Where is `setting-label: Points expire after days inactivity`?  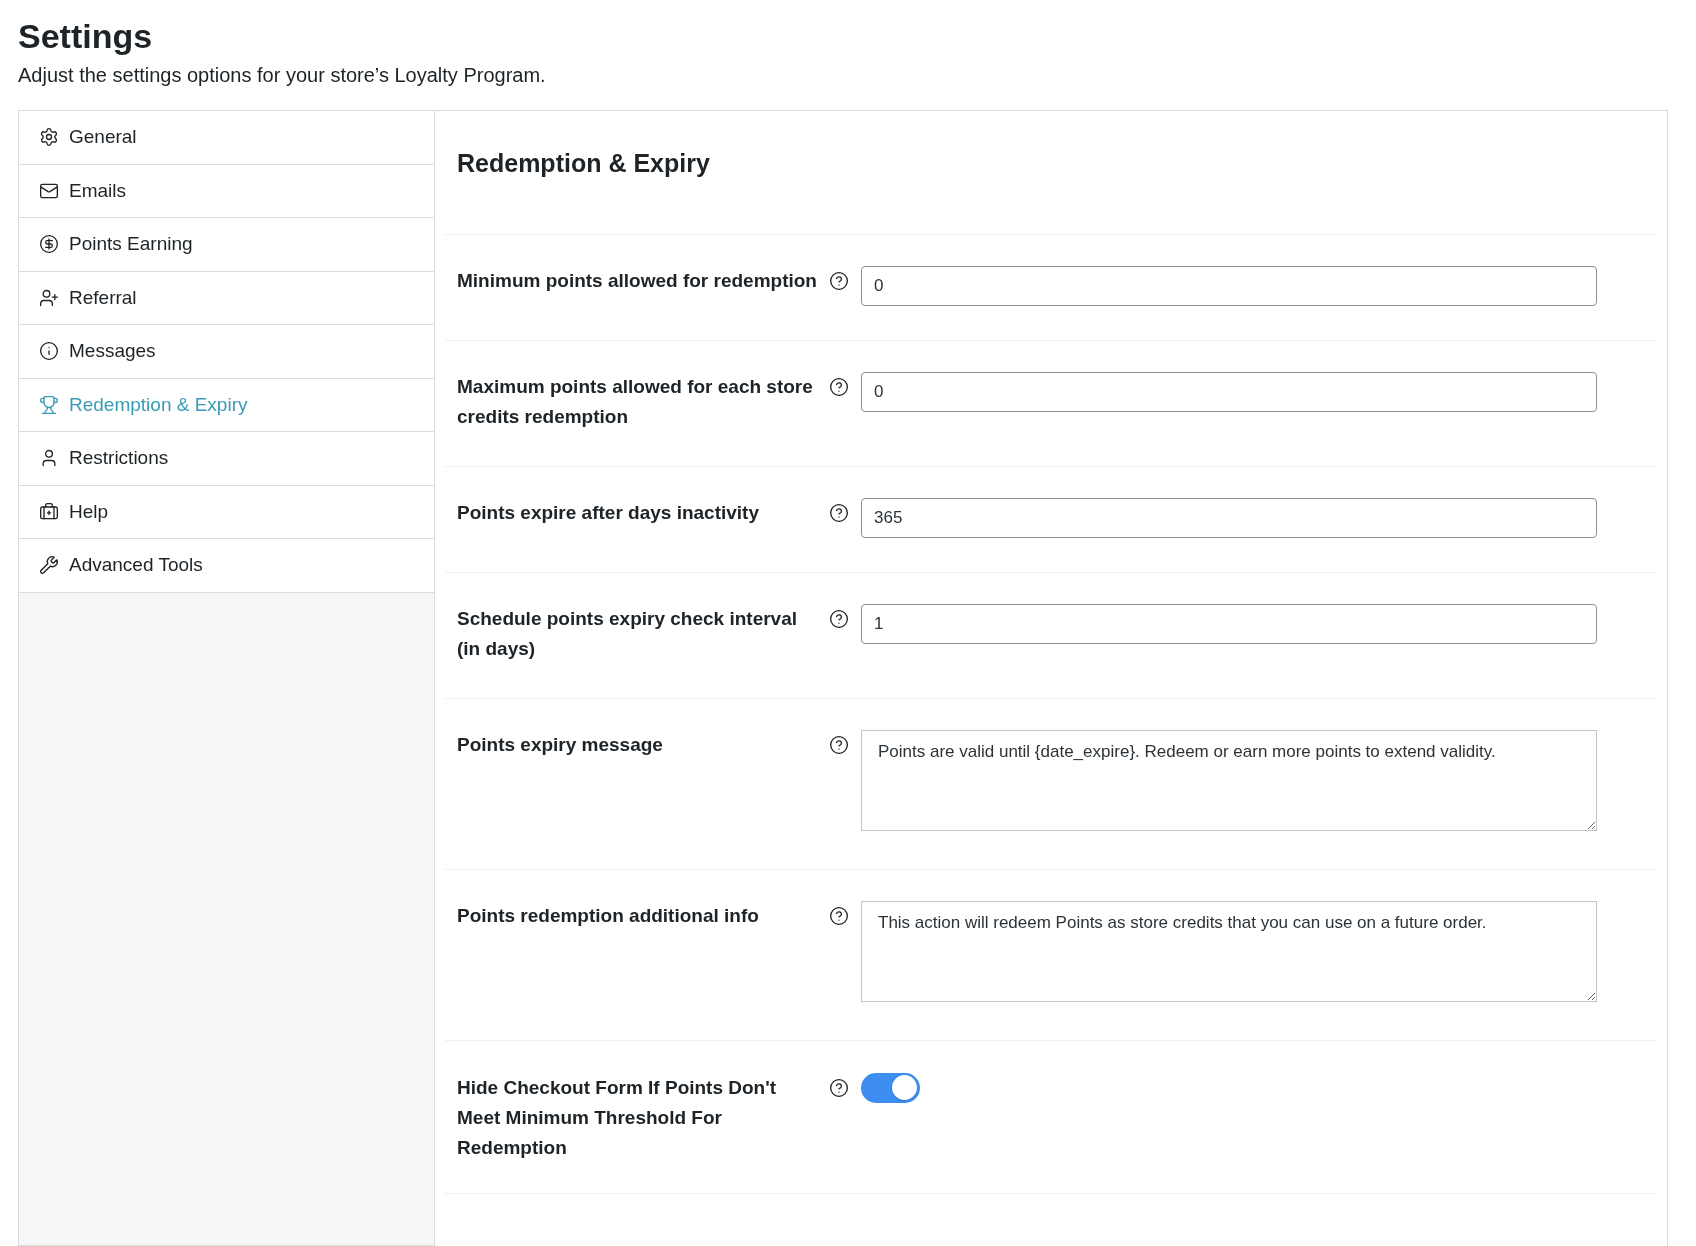
setting-label: Points expire after days inactivity is located at coordinates (608, 512).